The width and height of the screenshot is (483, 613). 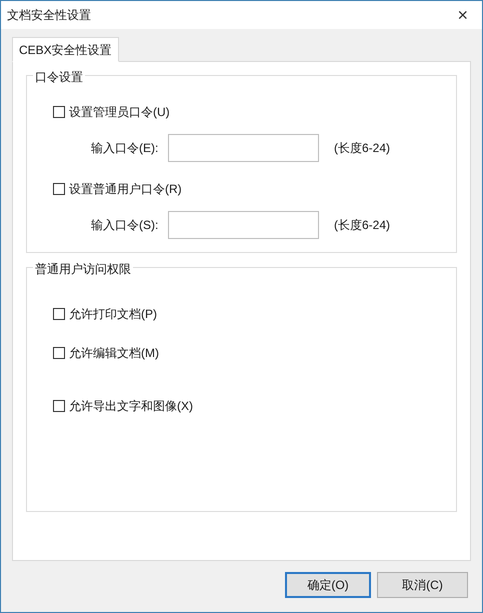 I want to click on group-title: 普通用户访问权限, so click(x=83, y=269).